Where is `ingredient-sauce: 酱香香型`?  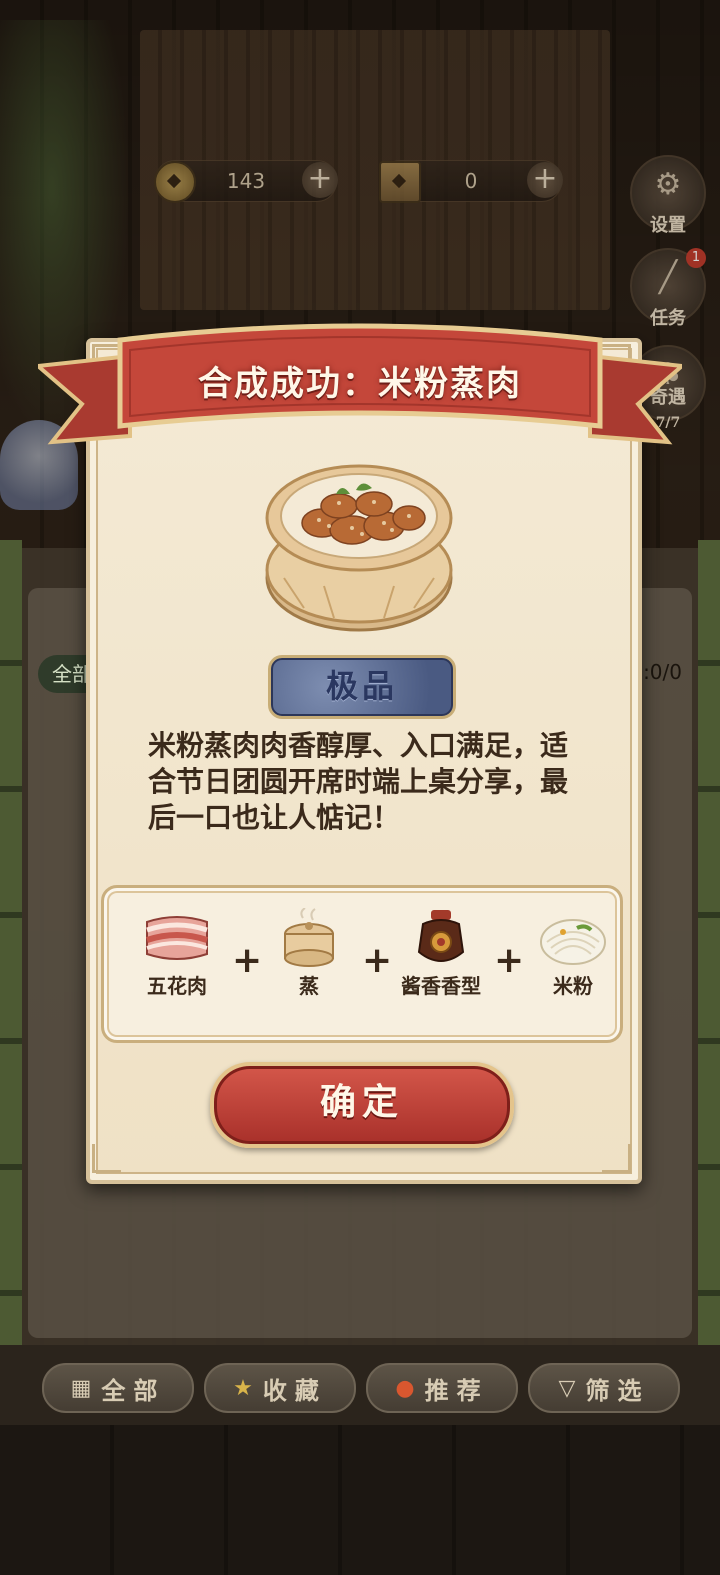
ingredient-sauce: 酱香香型 is located at coordinates (441, 953).